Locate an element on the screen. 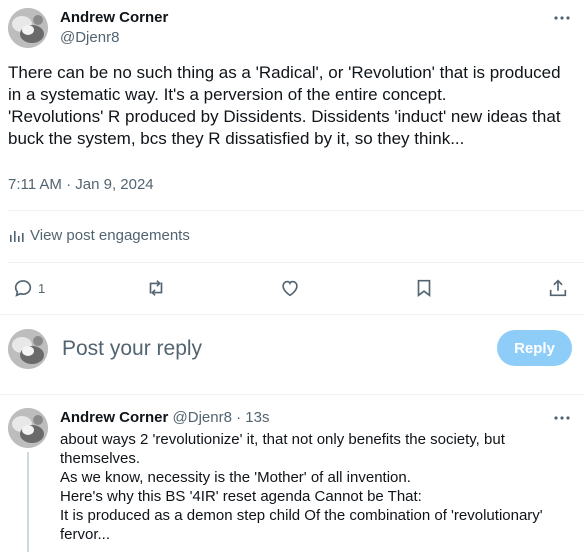 The width and height of the screenshot is (584, 552). composer-avatar is located at coordinates (28, 349).